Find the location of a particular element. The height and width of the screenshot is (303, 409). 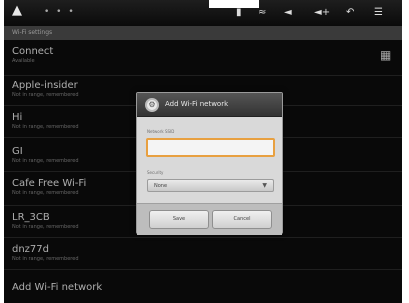

chevron-down-icon: ▼ is located at coordinates (264, 185).